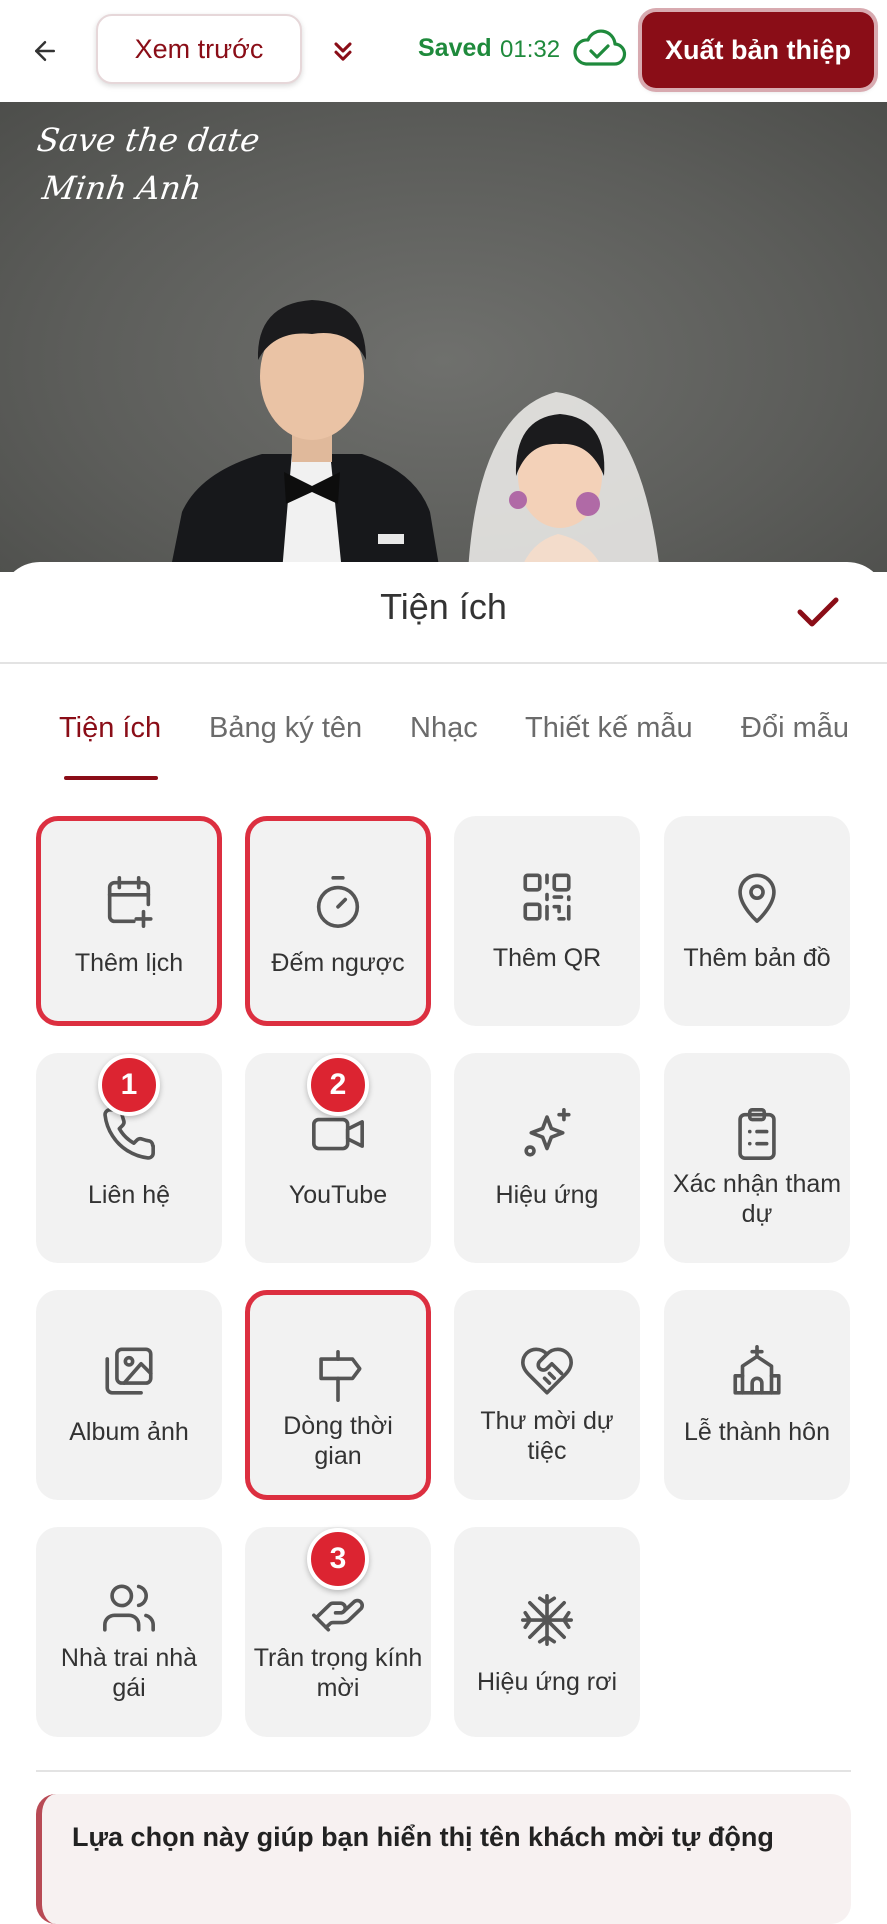  I want to click on sparkles-icon, so click(547, 1132).